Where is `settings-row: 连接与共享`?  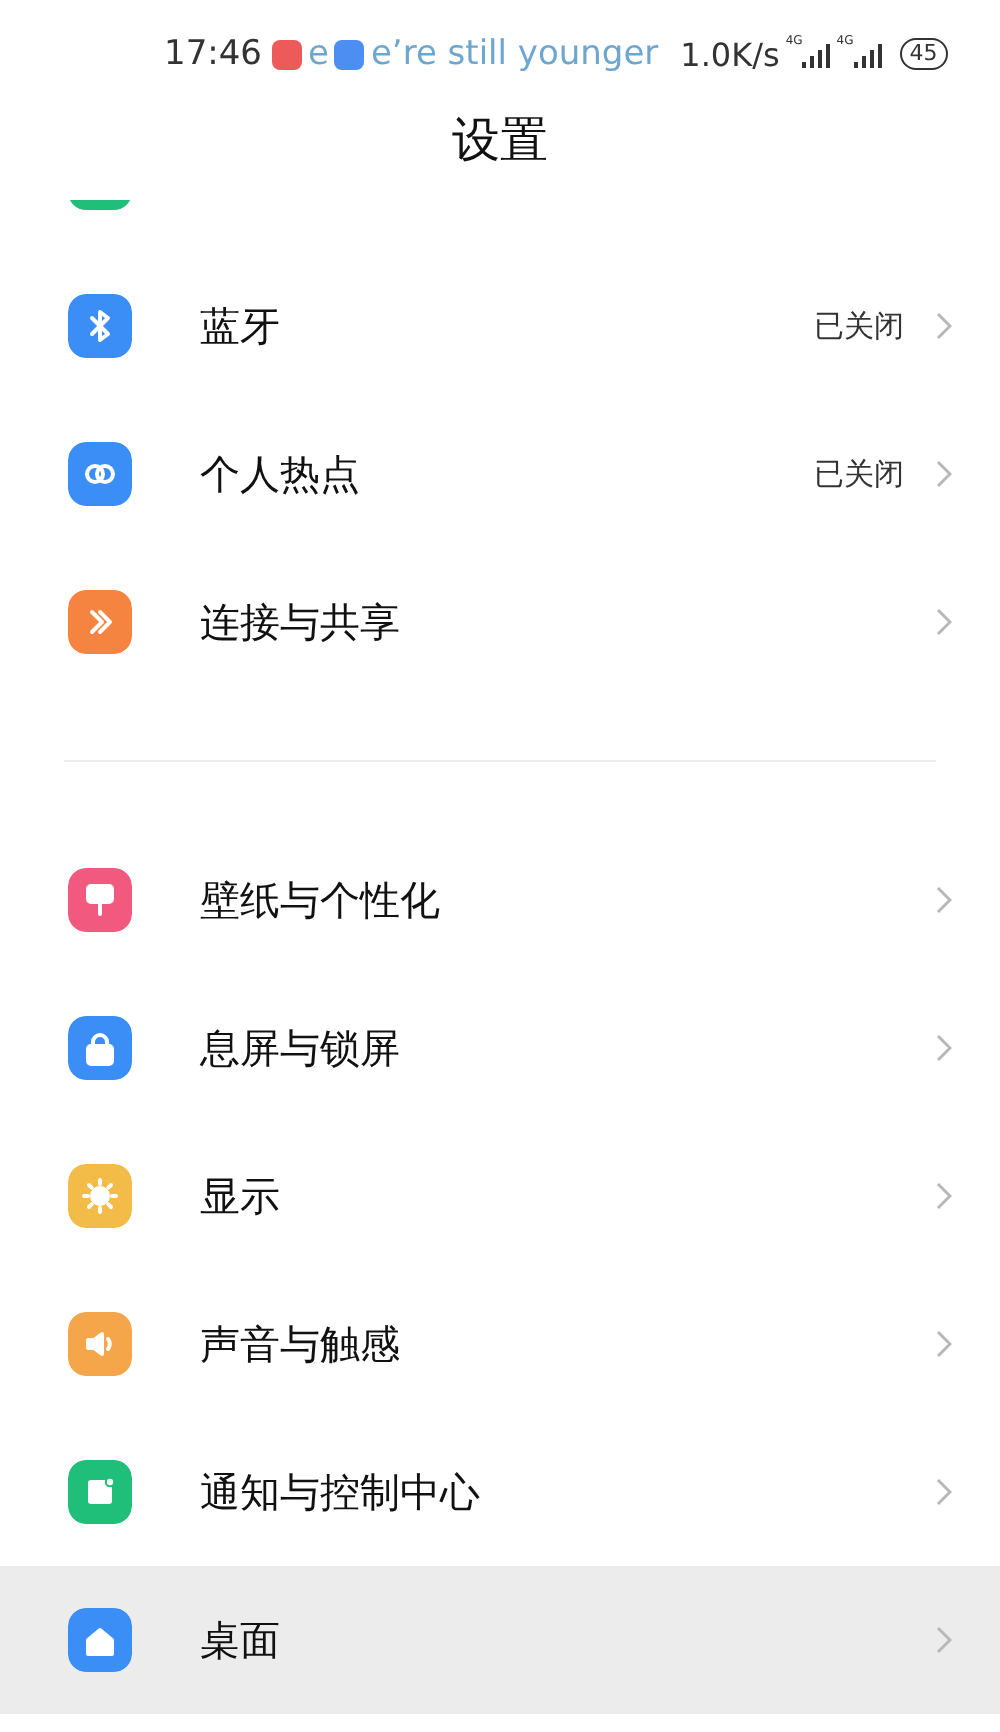
settings-row: 连接与共享 is located at coordinates (500, 622).